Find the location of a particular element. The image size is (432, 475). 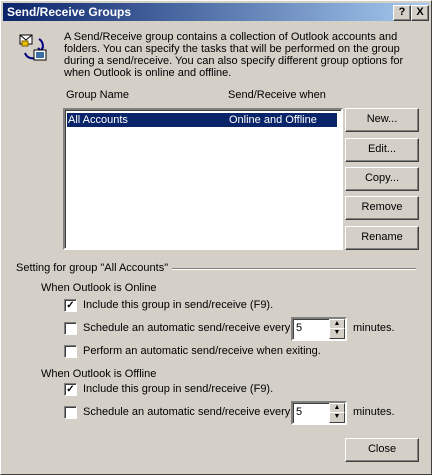

online-minutes-value: 5 is located at coordinates (299, 328).